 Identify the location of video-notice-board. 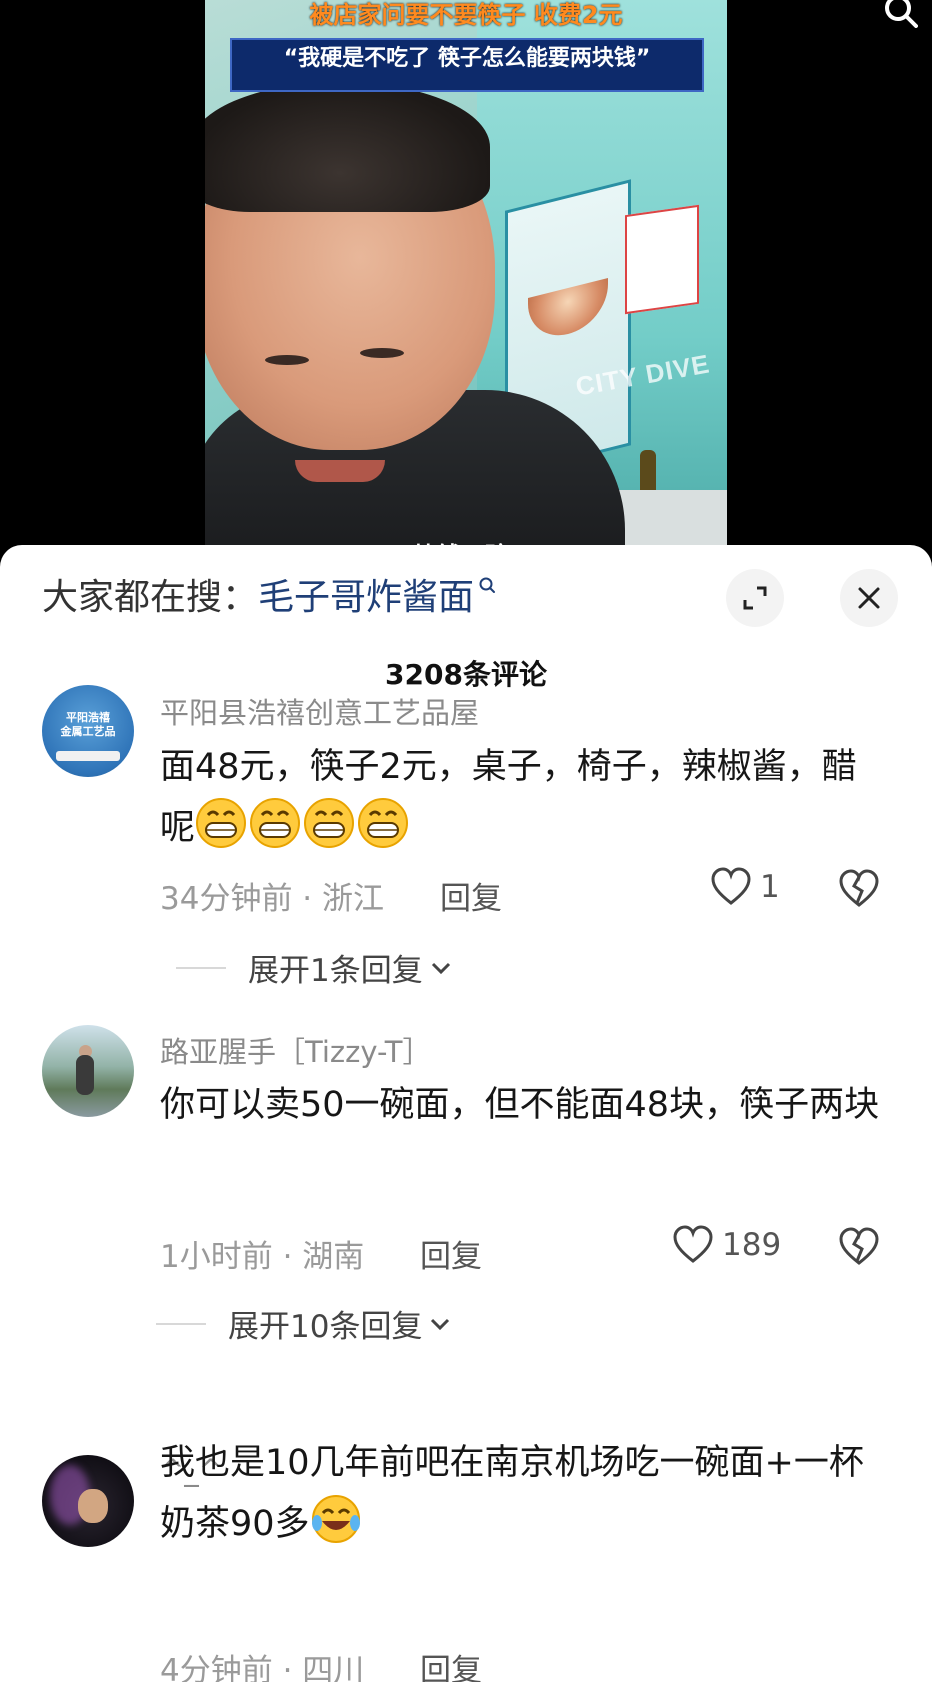
(662, 259).